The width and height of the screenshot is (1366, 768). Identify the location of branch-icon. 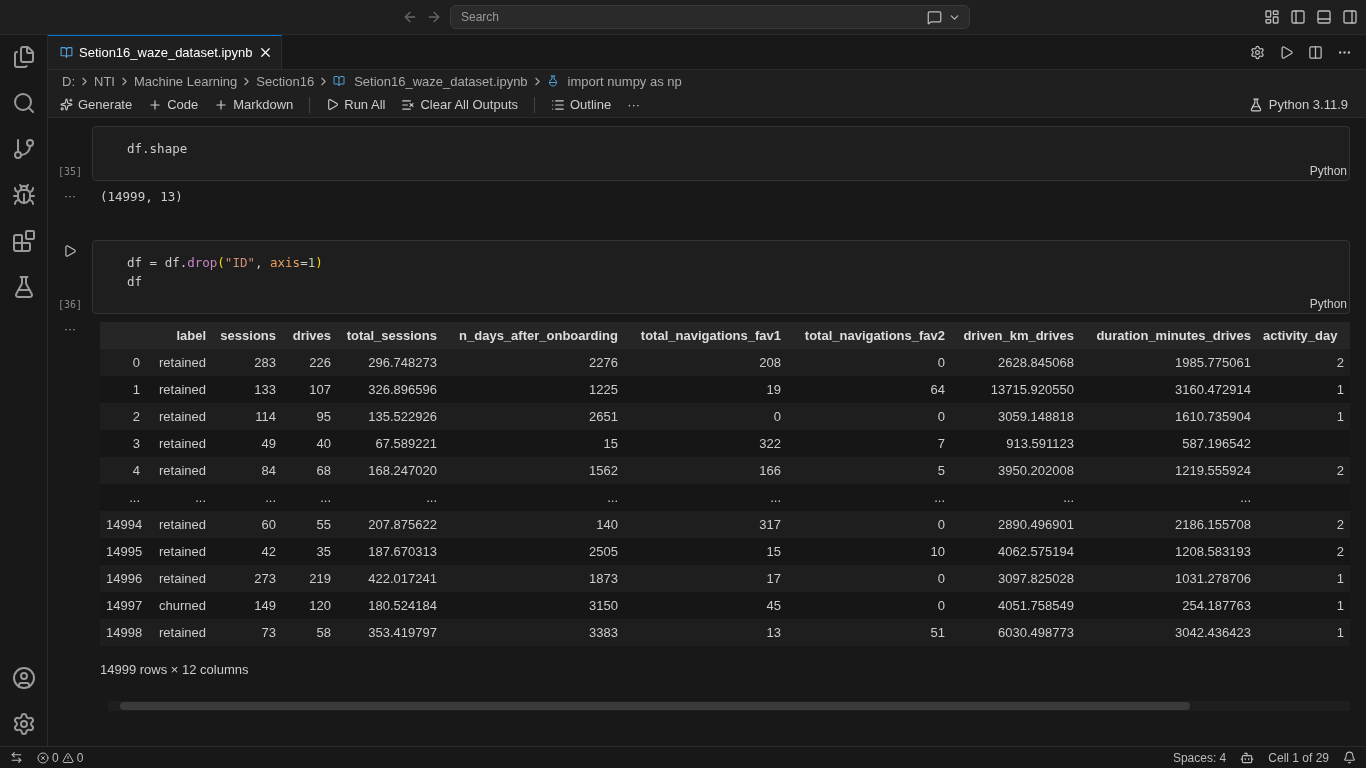
(23, 149).